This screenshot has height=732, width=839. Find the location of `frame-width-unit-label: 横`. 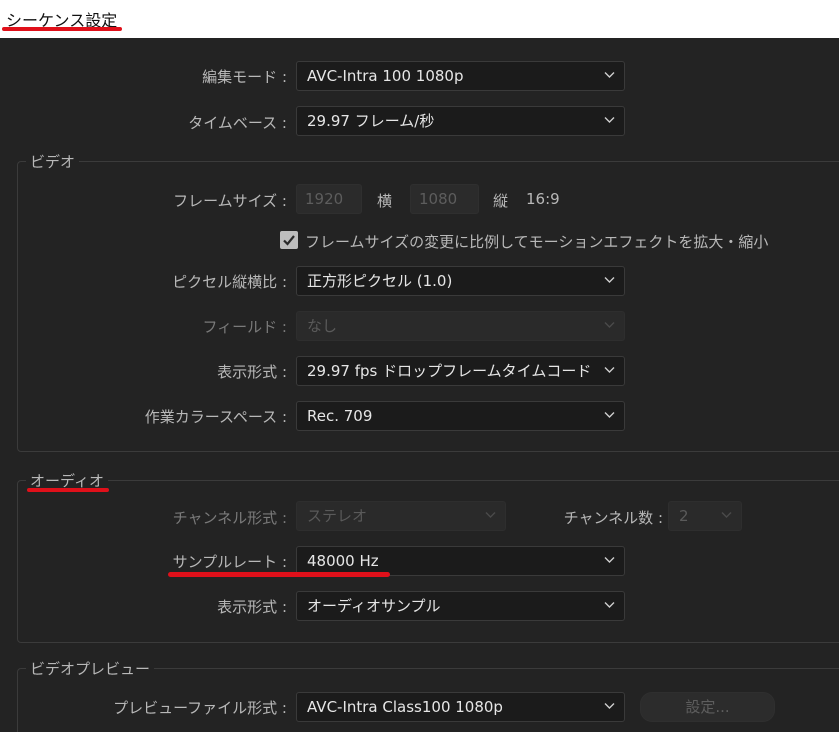

frame-width-unit-label: 横 is located at coordinates (385, 201).